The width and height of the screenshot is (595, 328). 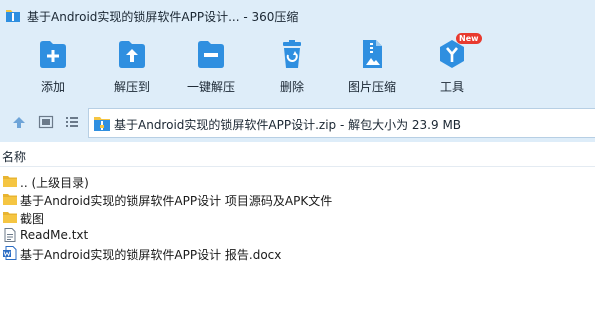 I want to click on image-compress-button: 图片压缩, so click(x=372, y=66).